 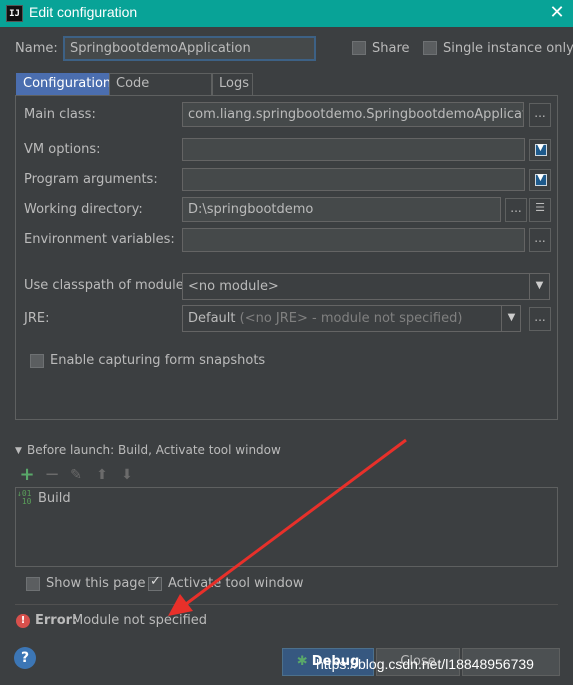 I want to click on watermark-text: https://blog.csdn.net/l18848956739, so click(x=425, y=664).